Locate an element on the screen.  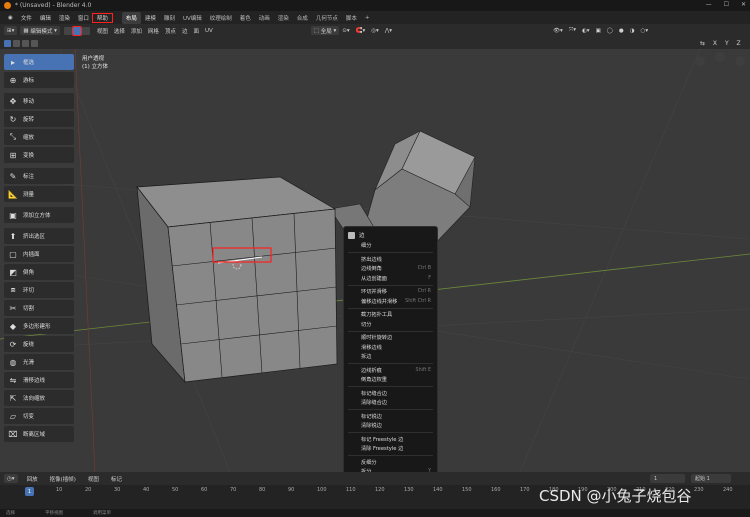
tool-button: ◩ 倒角 is located at coordinates (39, 272).